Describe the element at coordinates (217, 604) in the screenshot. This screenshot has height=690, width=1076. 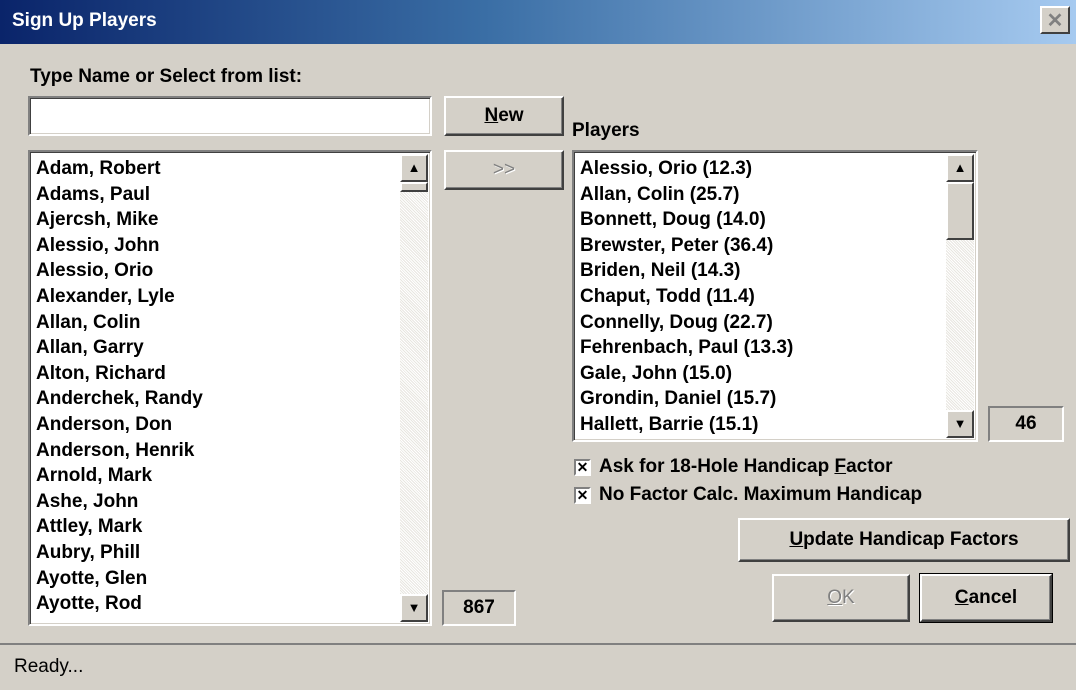
I see `list-item: Ayotte, Rod` at that location.